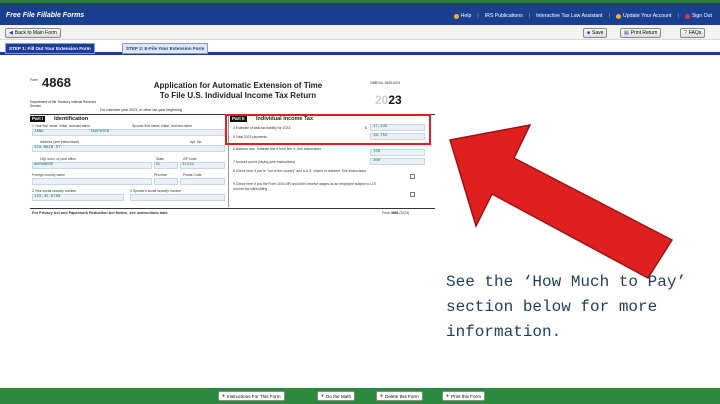 Image resolution: width=720 pixels, height=404 pixels. What do you see at coordinates (412, 194) in the screenshot?
I see `line9-checkbox` at bounding box center [412, 194].